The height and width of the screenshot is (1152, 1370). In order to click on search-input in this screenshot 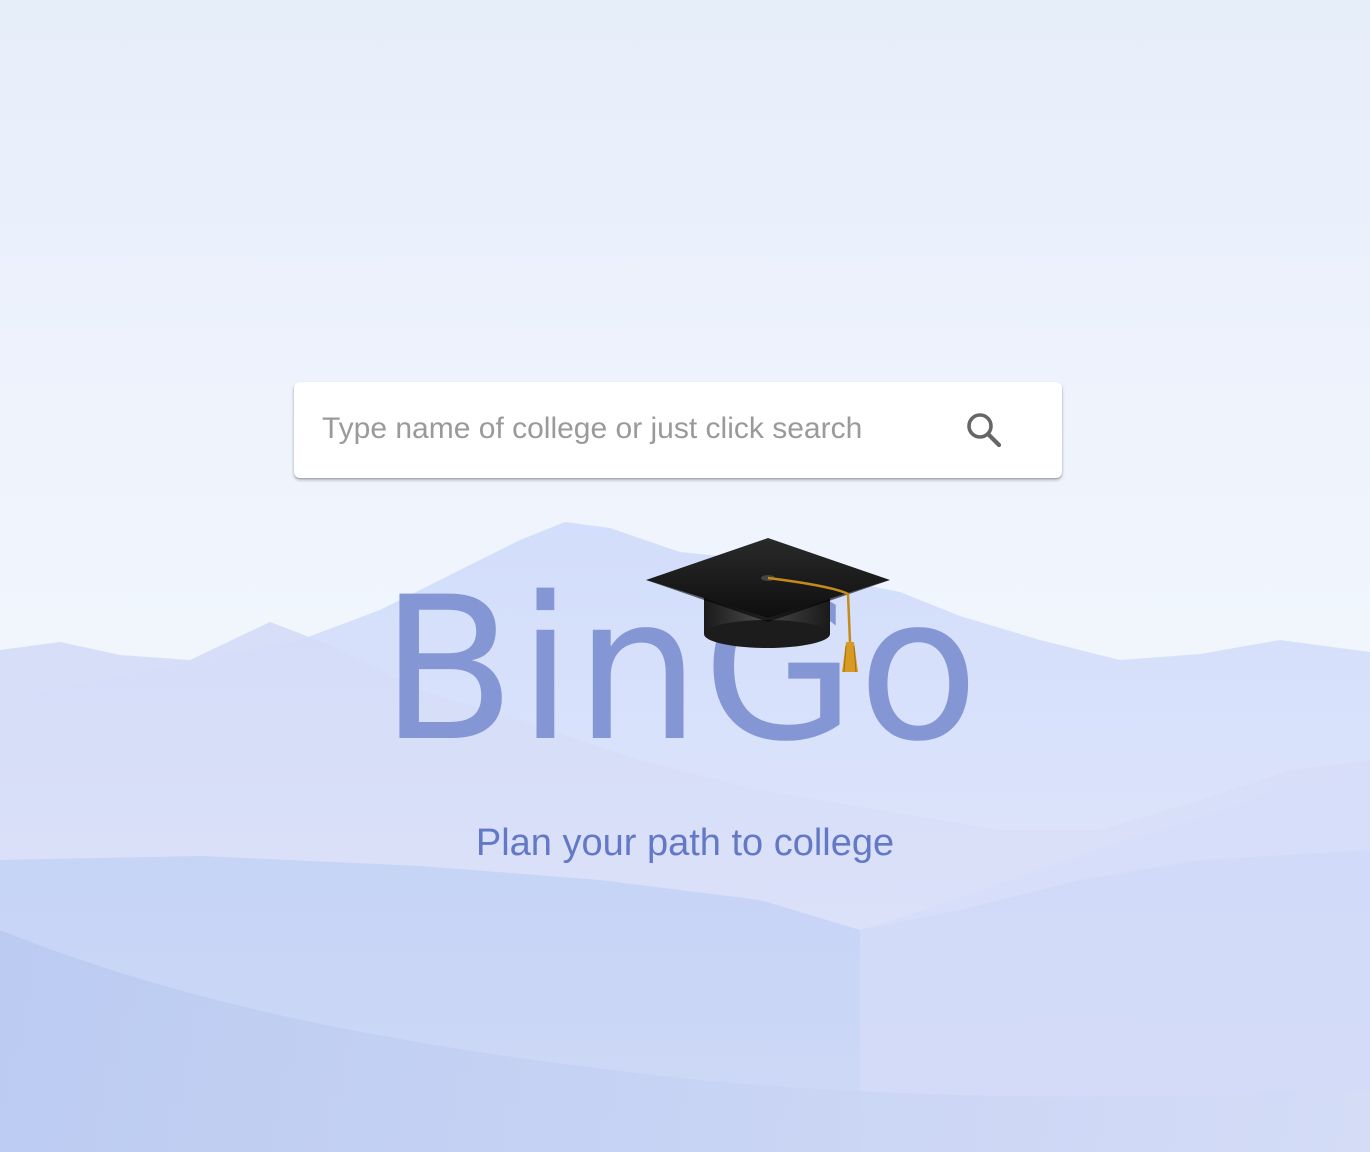, I will do `click(632, 429)`.